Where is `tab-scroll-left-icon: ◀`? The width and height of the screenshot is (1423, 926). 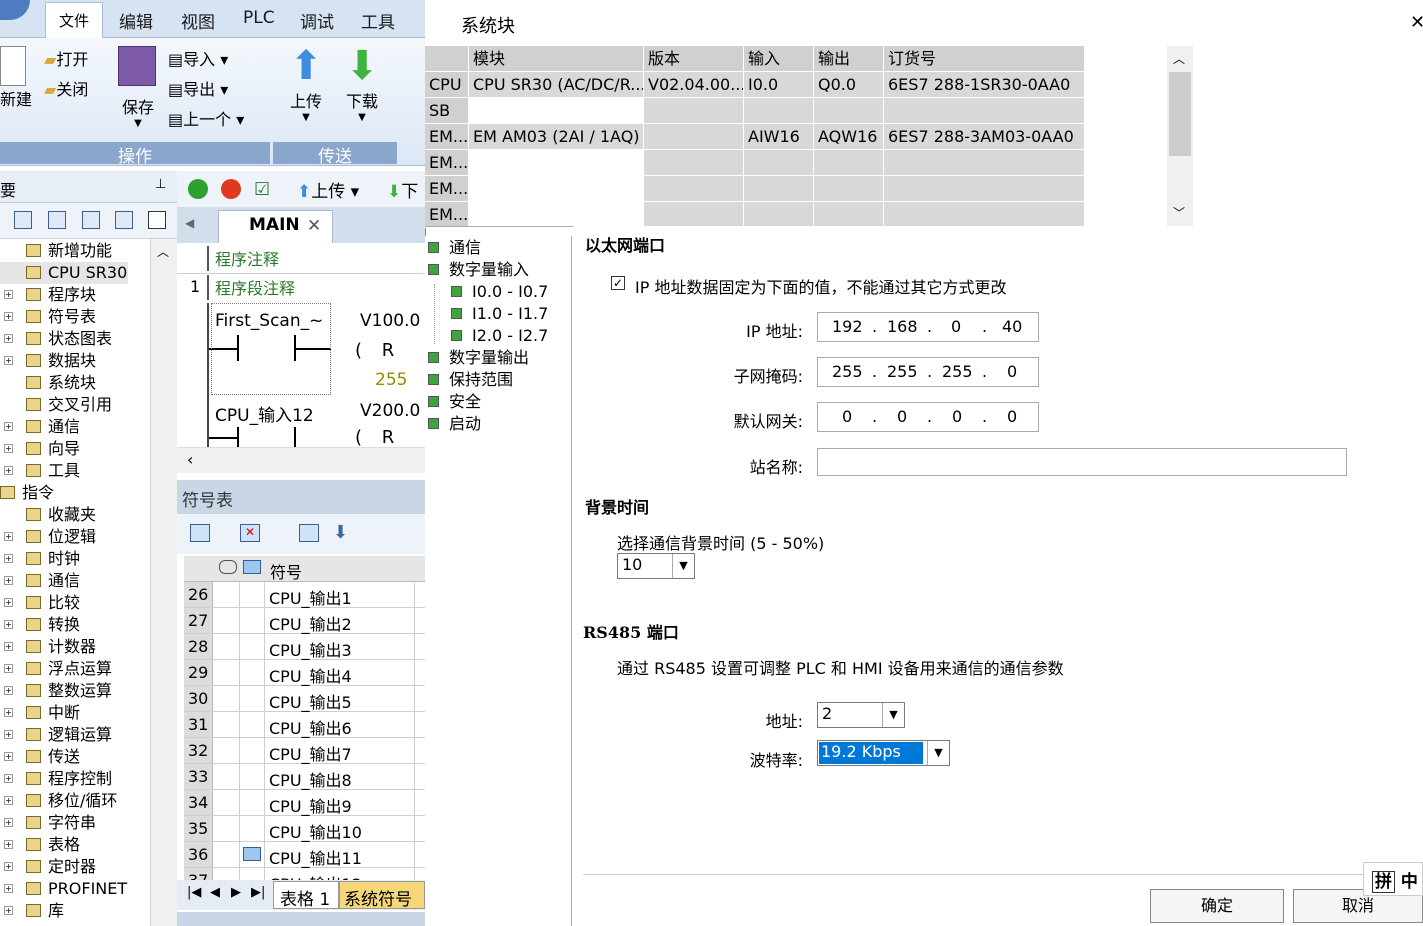
tab-scroll-left-icon: ◀ is located at coordinates (189, 223).